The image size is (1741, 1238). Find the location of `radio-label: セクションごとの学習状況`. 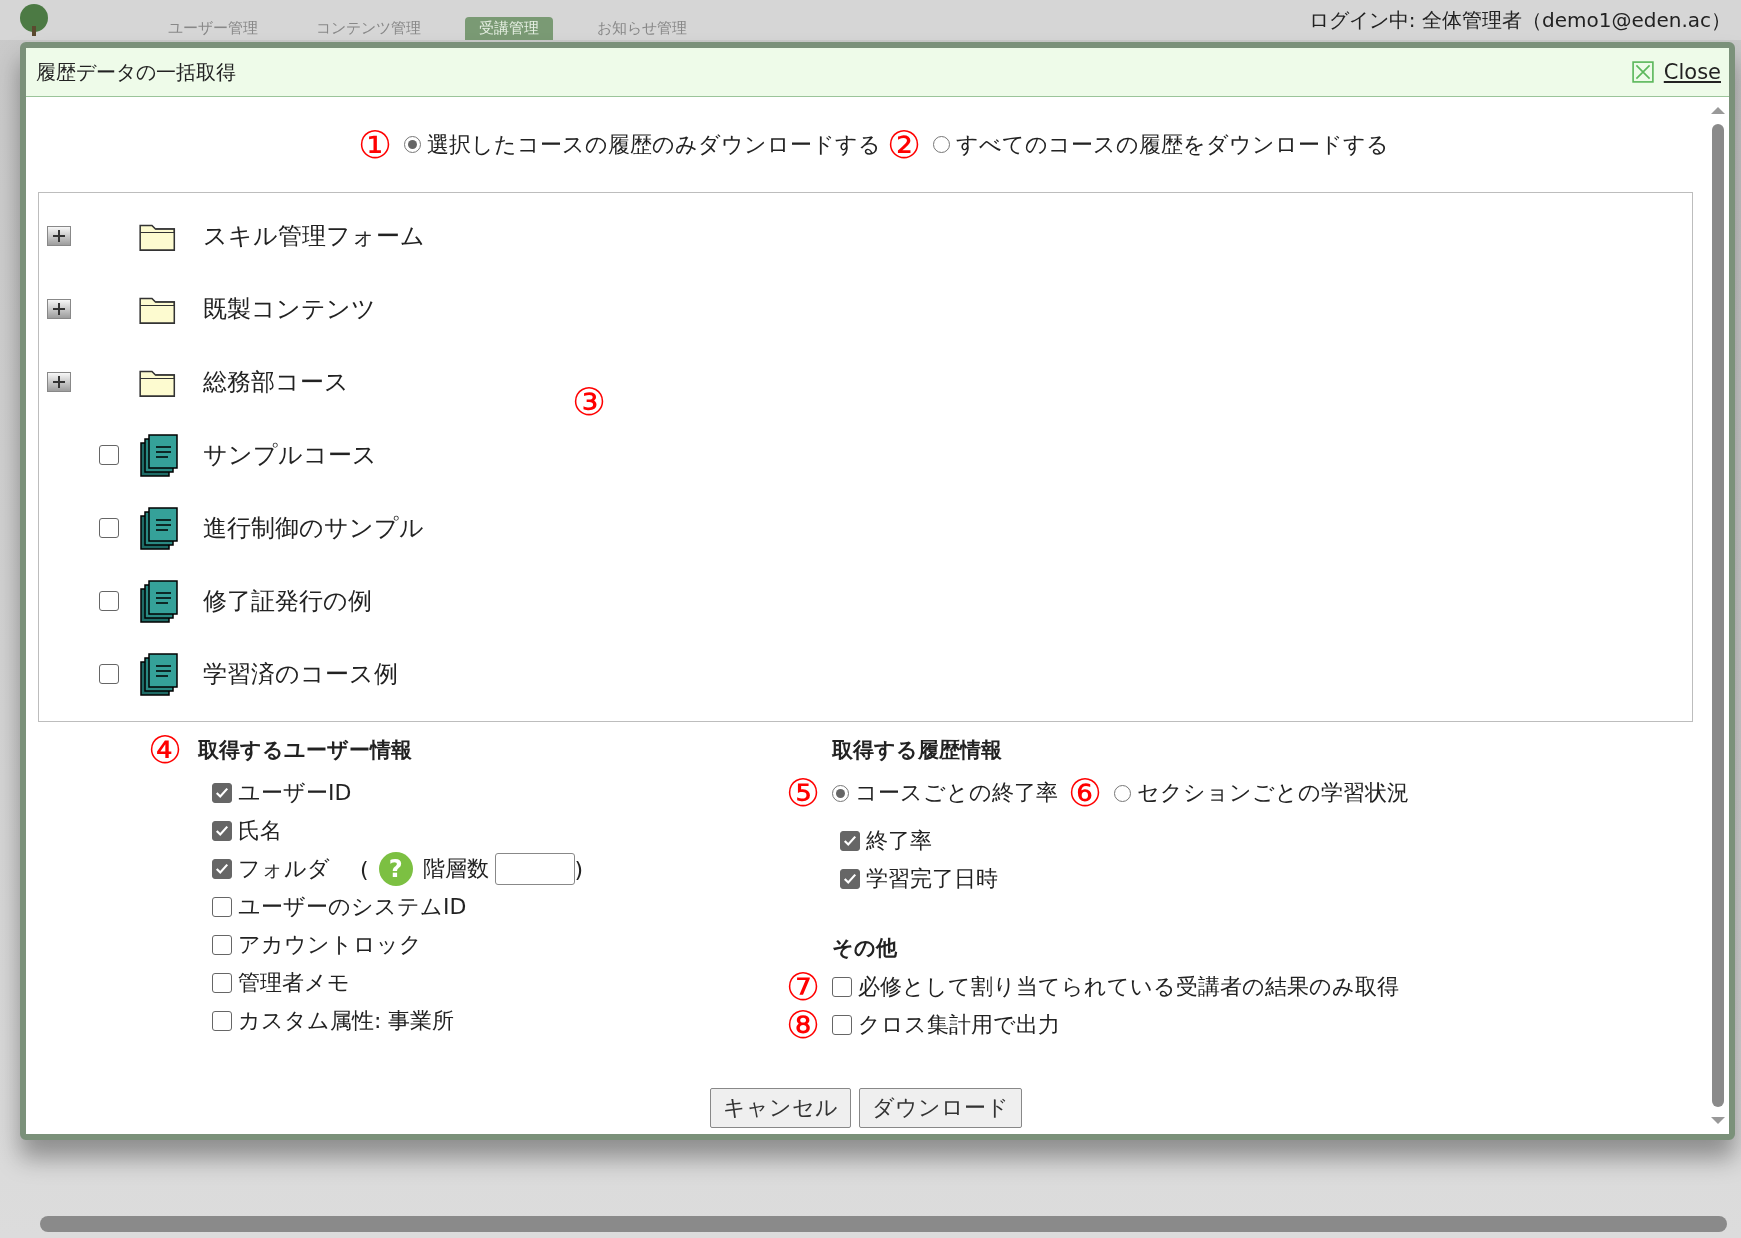

radio-label: セクションごとの学習状況 is located at coordinates (1273, 793).